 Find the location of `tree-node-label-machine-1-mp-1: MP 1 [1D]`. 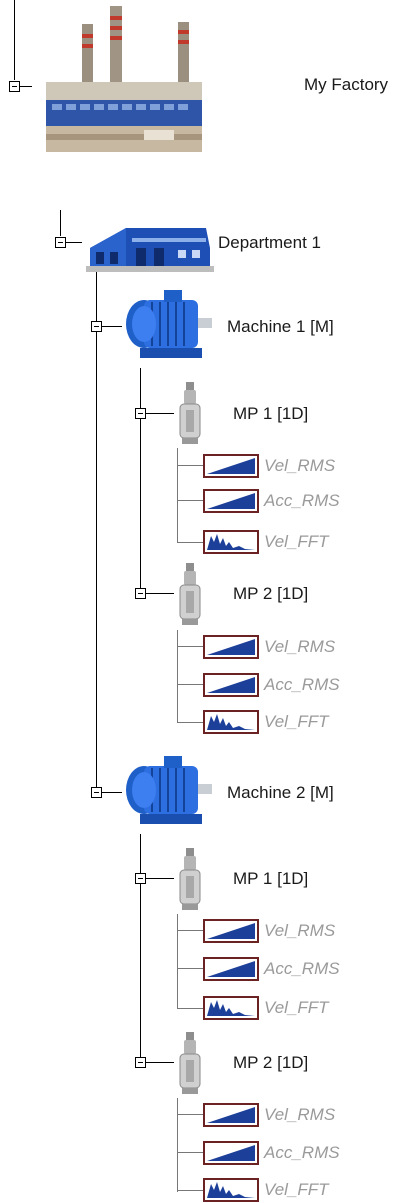

tree-node-label-machine-1-mp-1: MP 1 [1D] is located at coordinates (270, 414).